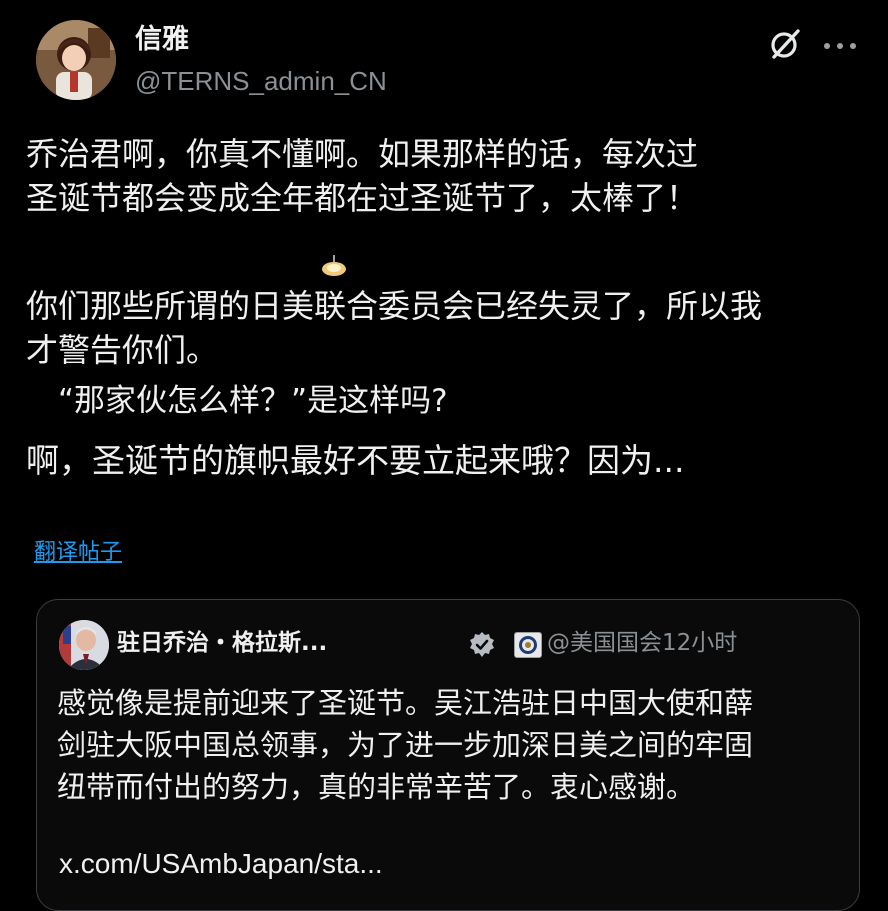 This screenshot has width=888, height=911. What do you see at coordinates (482, 645) in the screenshot?
I see `verified-badge-icon` at bounding box center [482, 645].